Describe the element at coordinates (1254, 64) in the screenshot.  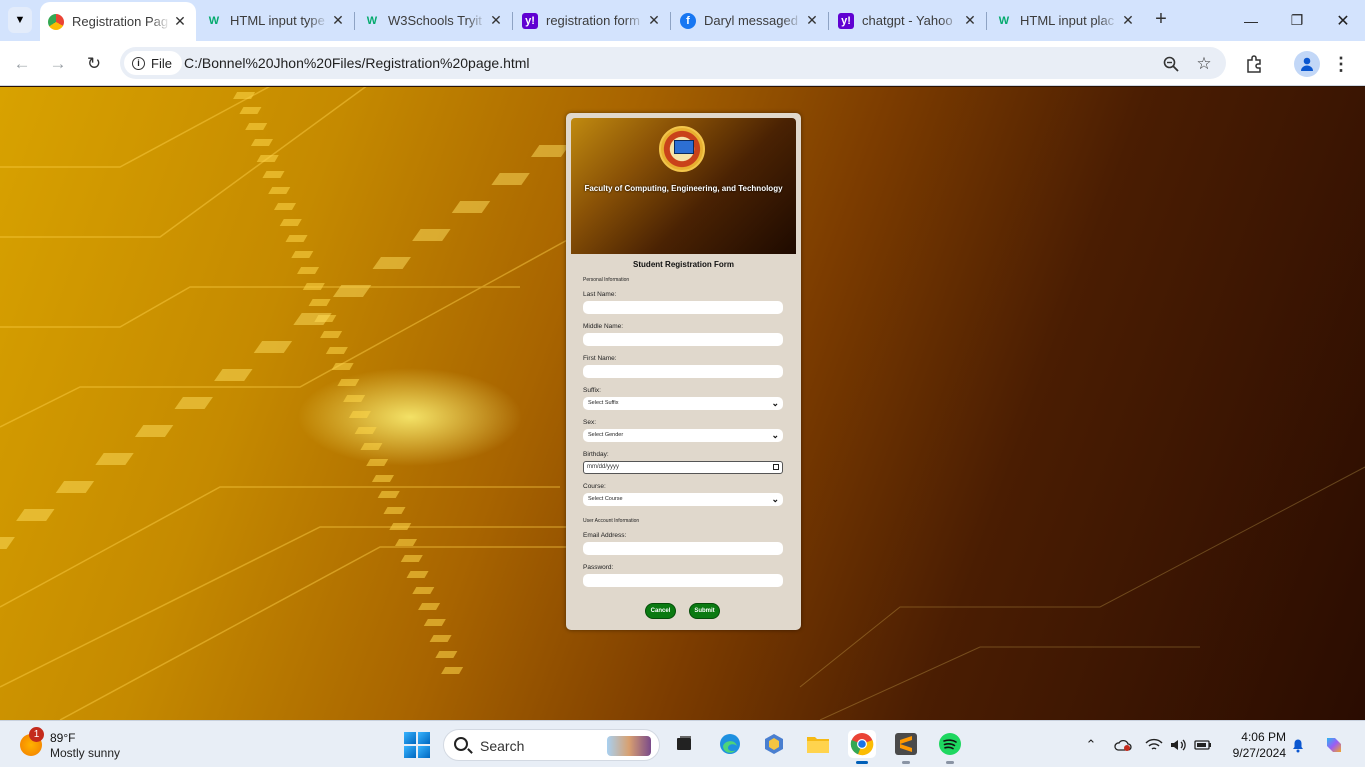
I see `extensions-button` at that location.